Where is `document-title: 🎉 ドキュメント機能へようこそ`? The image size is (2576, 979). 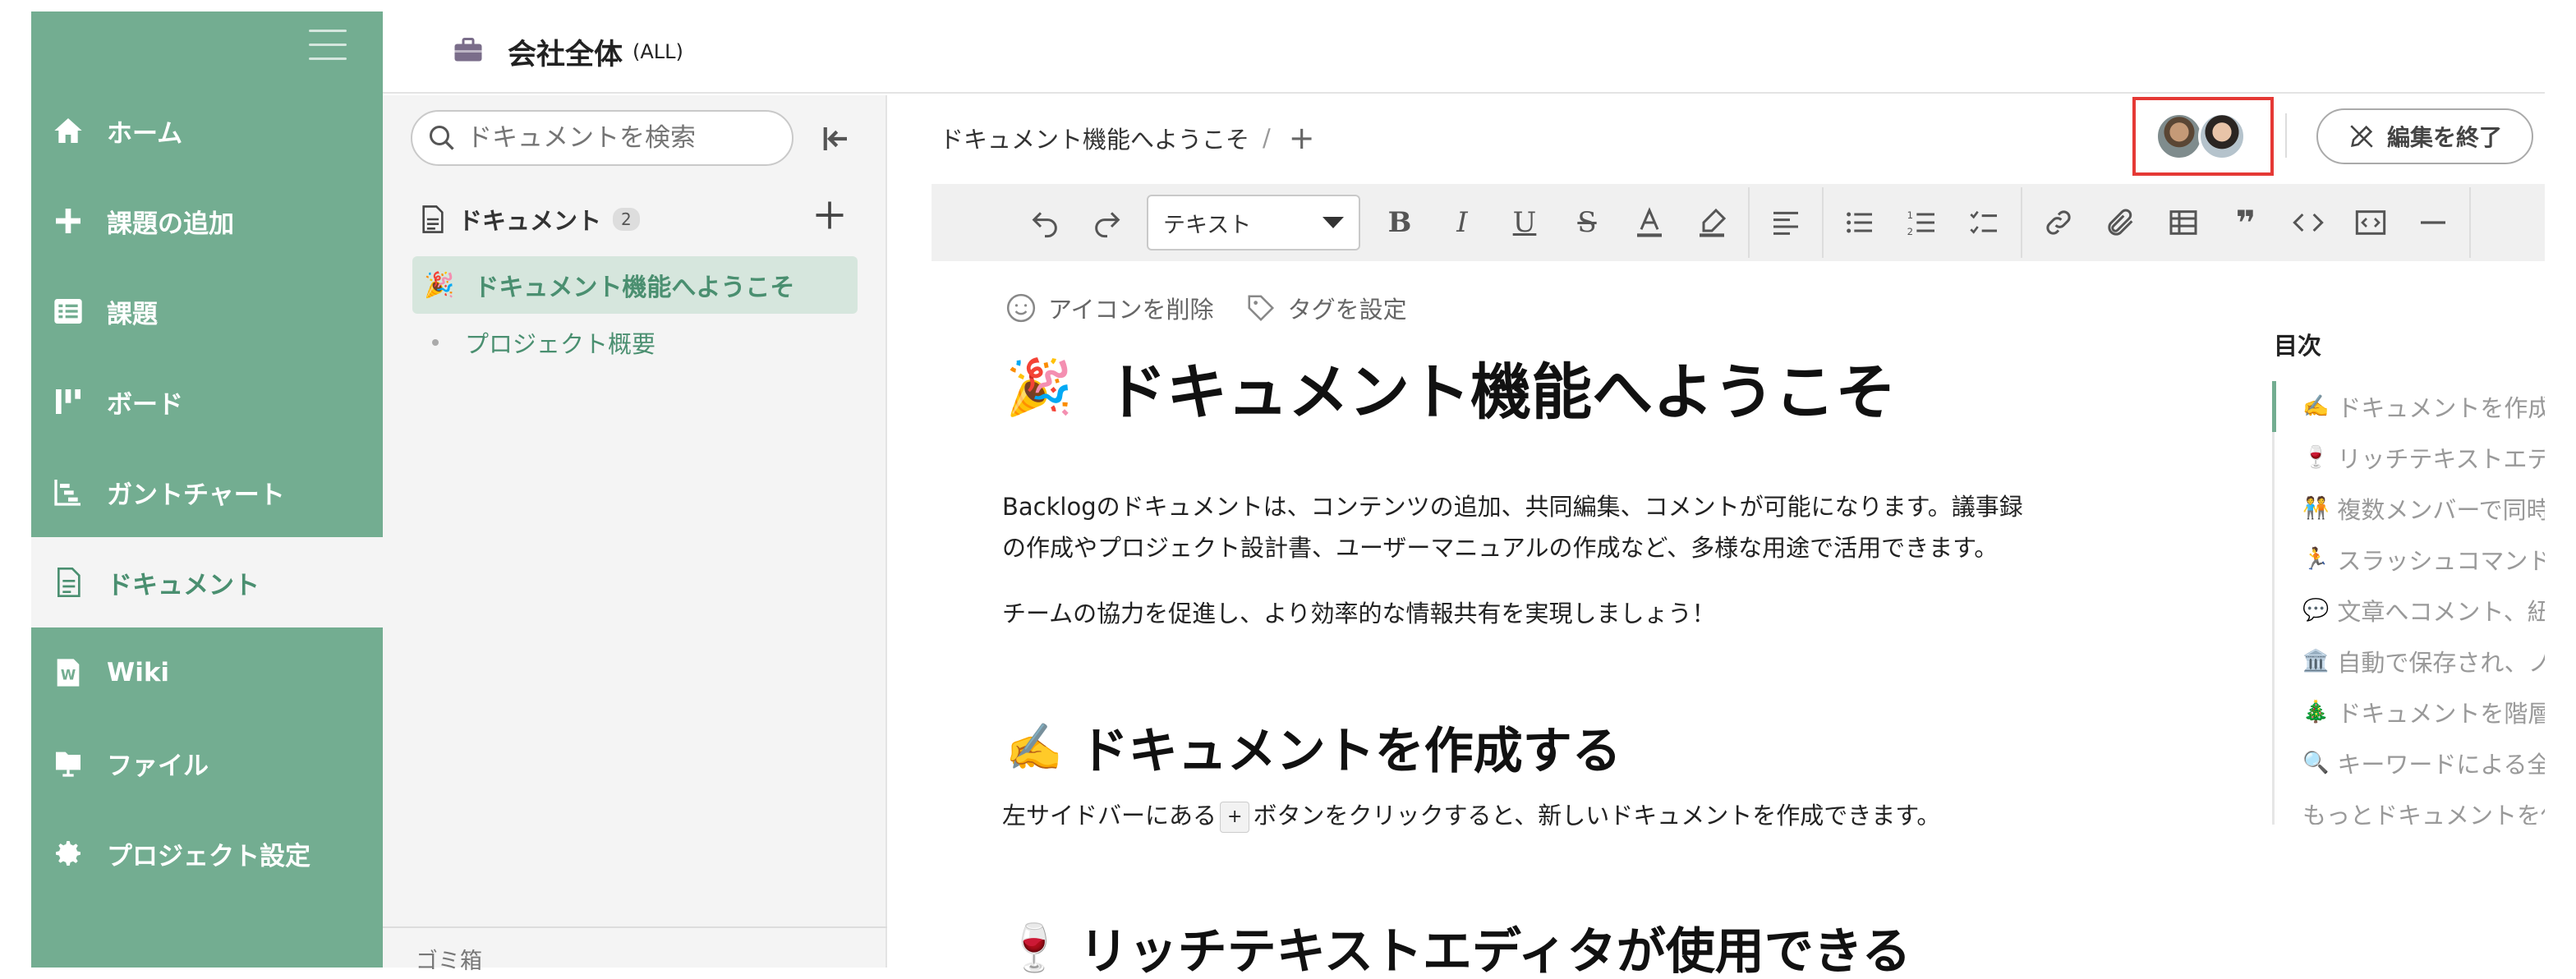 document-title: 🎉 ドキュメント機能へようこそ is located at coordinates (1450, 387).